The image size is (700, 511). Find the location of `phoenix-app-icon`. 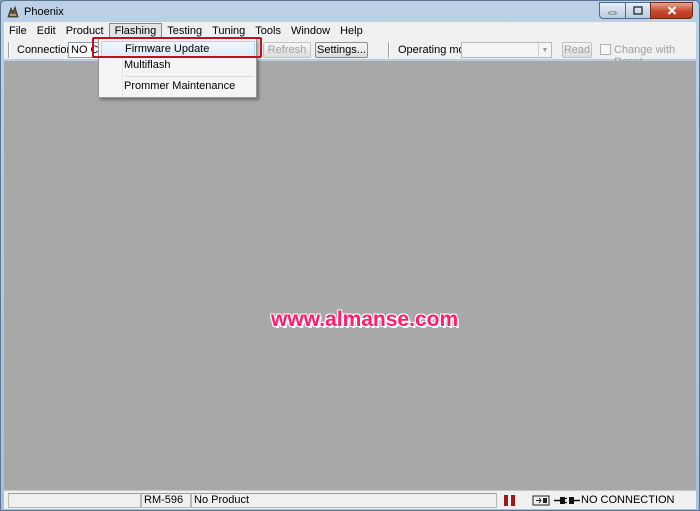

phoenix-app-icon is located at coordinates (13, 11).